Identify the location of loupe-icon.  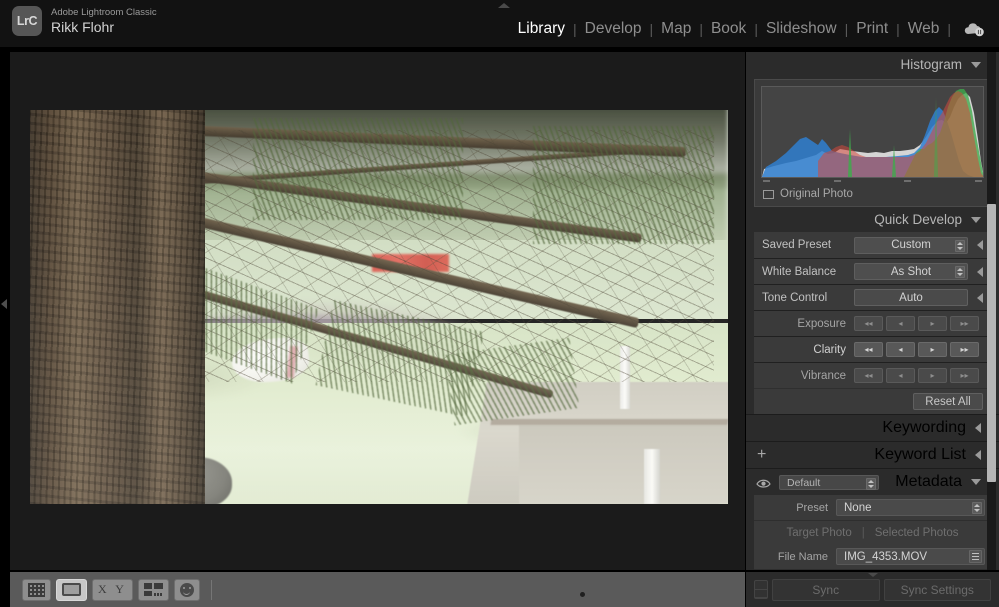
(71, 589).